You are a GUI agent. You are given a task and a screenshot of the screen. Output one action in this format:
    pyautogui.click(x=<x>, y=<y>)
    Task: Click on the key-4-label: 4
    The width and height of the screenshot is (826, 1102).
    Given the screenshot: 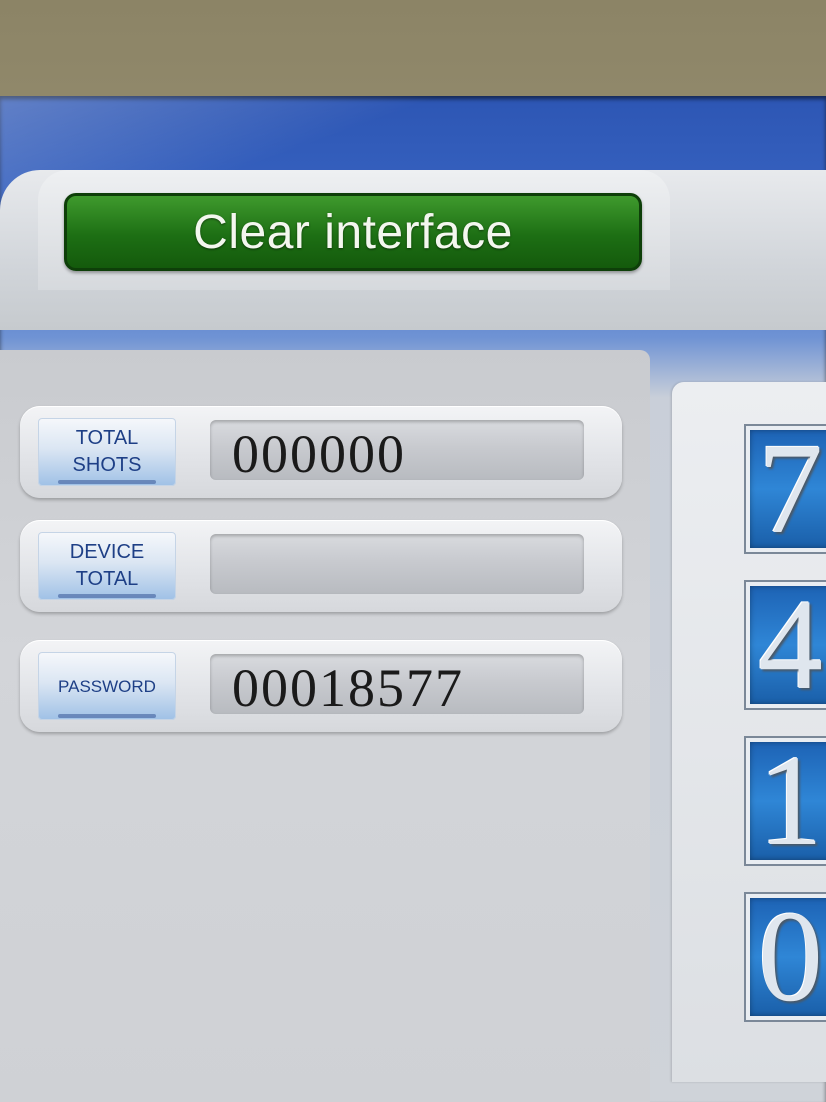 What is the action you would take?
    pyautogui.click(x=790, y=645)
    